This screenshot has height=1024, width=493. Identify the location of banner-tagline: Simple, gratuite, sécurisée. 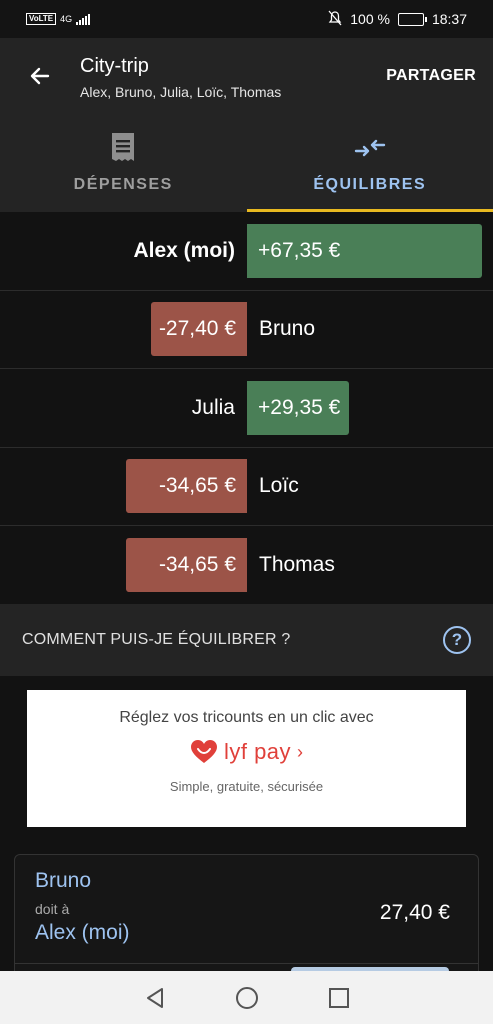
(246, 786).